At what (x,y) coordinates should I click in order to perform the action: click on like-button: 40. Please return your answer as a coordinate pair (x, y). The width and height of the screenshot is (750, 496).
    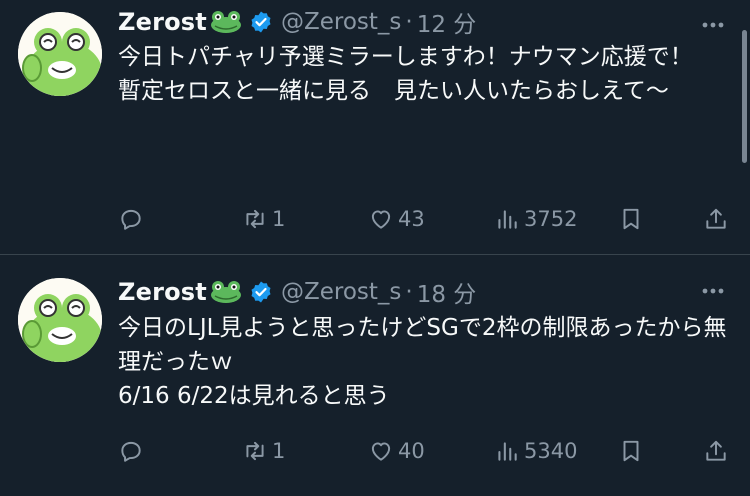
    Looking at the image, I should click on (396, 451).